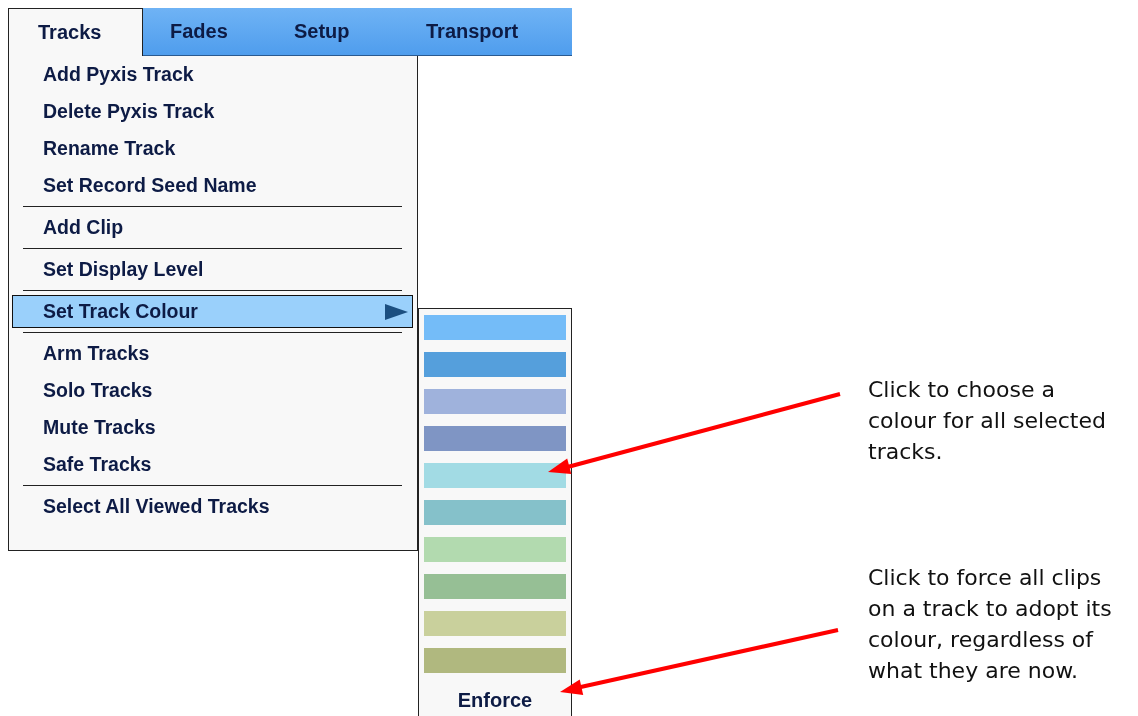 The width and height of the screenshot is (1138, 716). I want to click on menu-item: Delete Pyxis Track, so click(212, 111).